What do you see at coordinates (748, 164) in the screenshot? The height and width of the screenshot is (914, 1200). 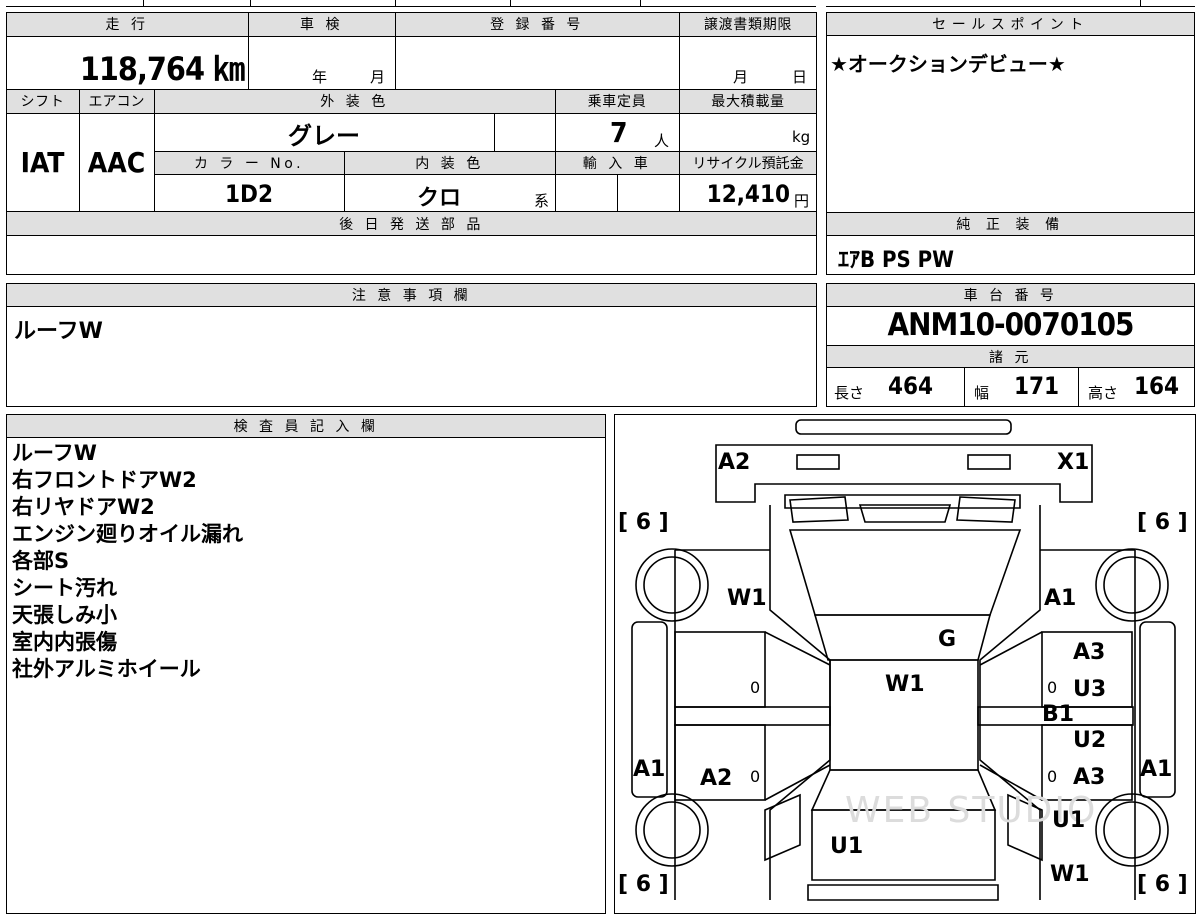 I see `recycle-label: リサイクル預託金` at bounding box center [748, 164].